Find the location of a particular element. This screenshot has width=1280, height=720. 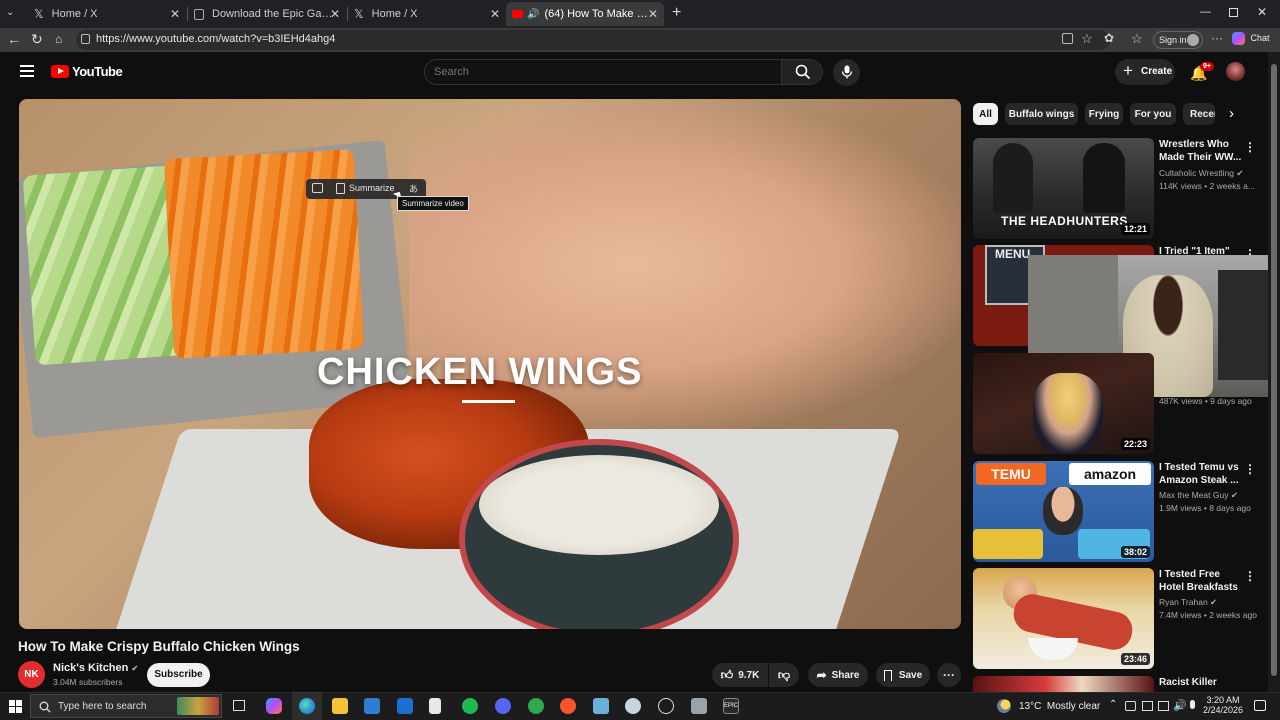

summarize-button: Summarize is located at coordinates (372, 188).